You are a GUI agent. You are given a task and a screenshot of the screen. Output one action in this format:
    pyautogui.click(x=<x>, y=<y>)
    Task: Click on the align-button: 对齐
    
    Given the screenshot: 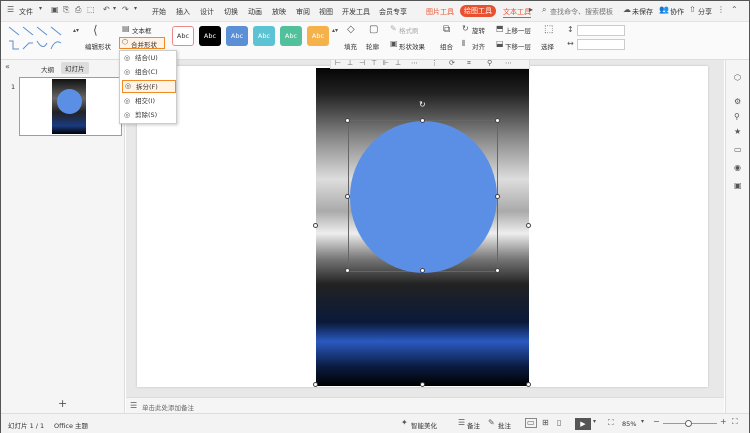 What is the action you would take?
    pyautogui.click(x=478, y=46)
    